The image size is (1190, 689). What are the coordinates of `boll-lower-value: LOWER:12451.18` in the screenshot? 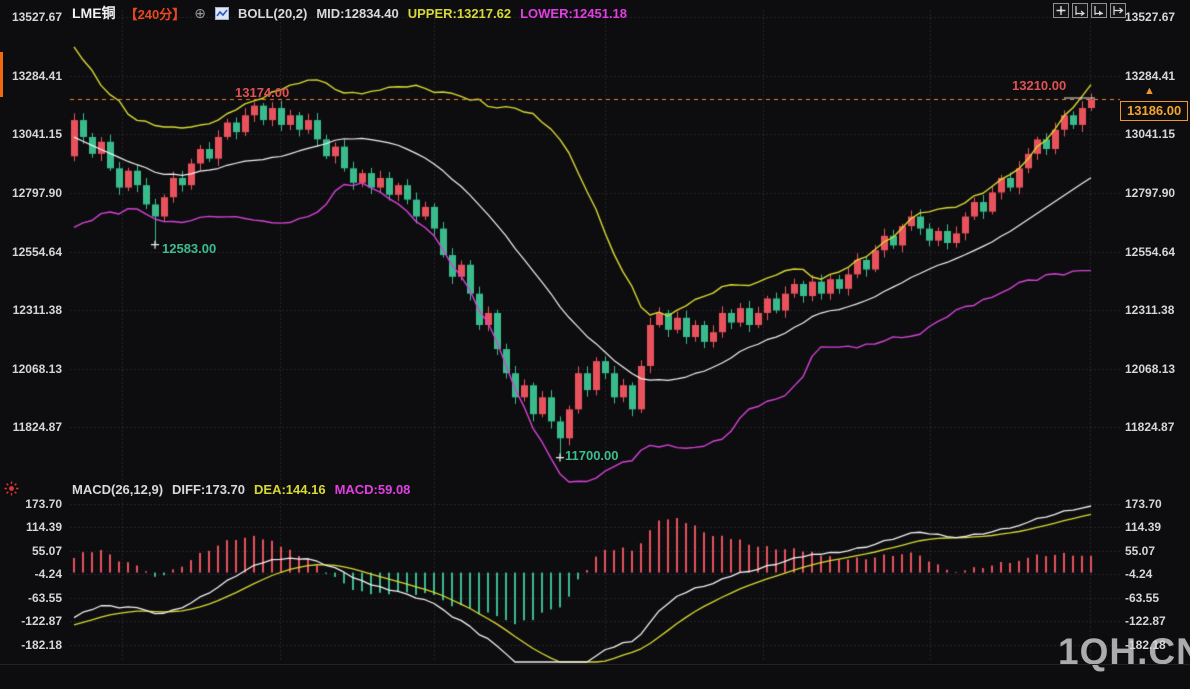 It's located at (574, 13).